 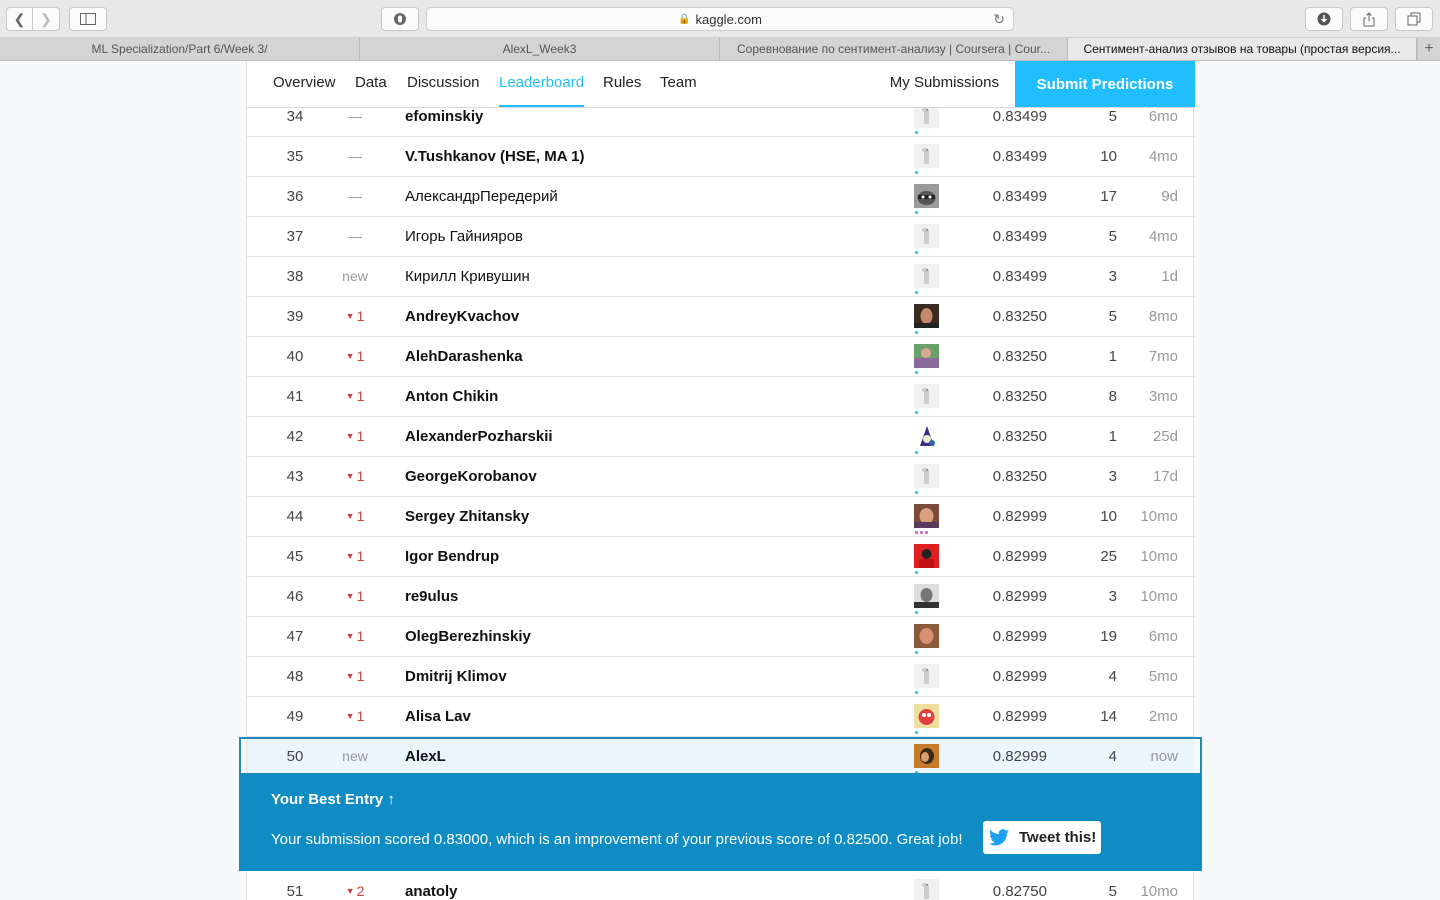 I want to click on tabs-icon, so click(x=1414, y=19).